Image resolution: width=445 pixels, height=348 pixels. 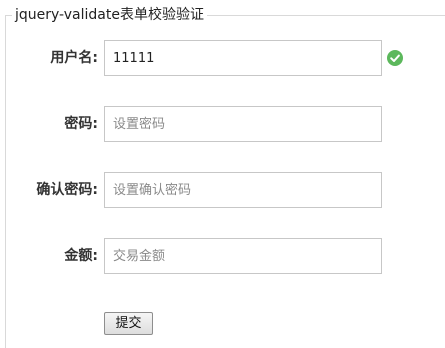 What do you see at coordinates (81, 124) in the screenshot?
I see `password-label: 密码:` at bounding box center [81, 124].